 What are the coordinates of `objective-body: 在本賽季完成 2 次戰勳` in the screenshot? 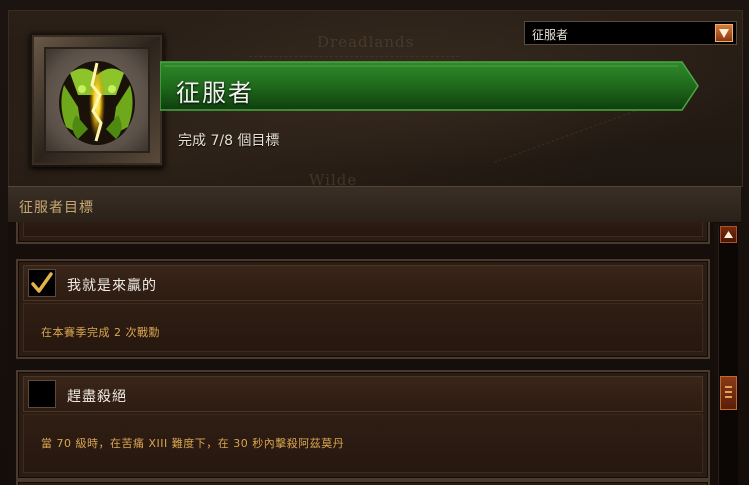 It's located at (363, 327).